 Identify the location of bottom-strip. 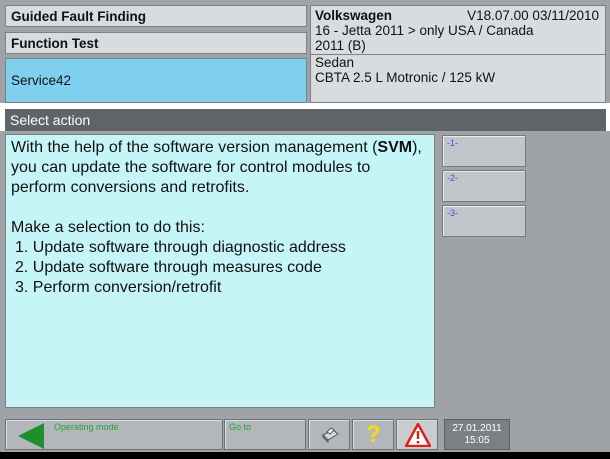
(305, 455).